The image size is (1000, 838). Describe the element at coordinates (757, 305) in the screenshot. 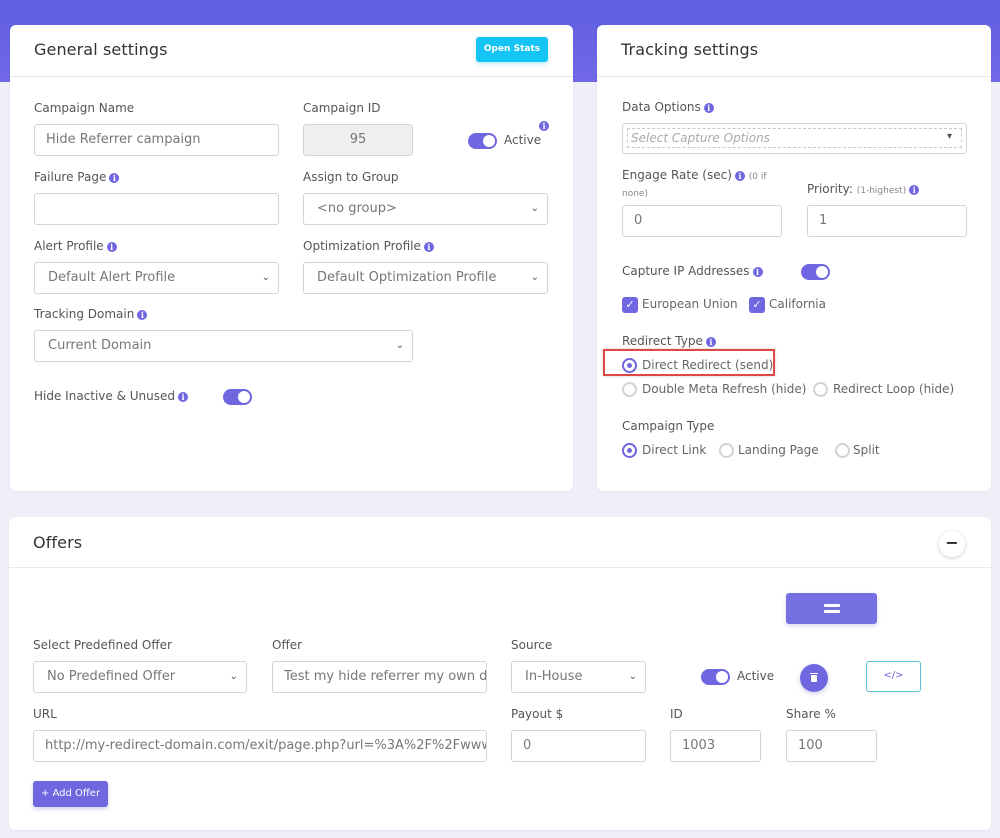

I see `california-checkbox: ✓` at that location.